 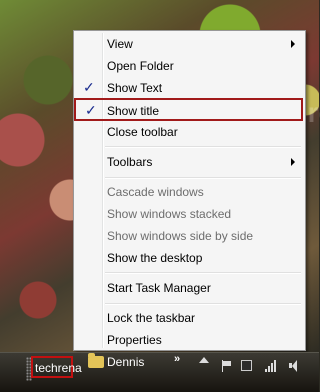 I want to click on menu-item-label: View, so click(x=120, y=44).